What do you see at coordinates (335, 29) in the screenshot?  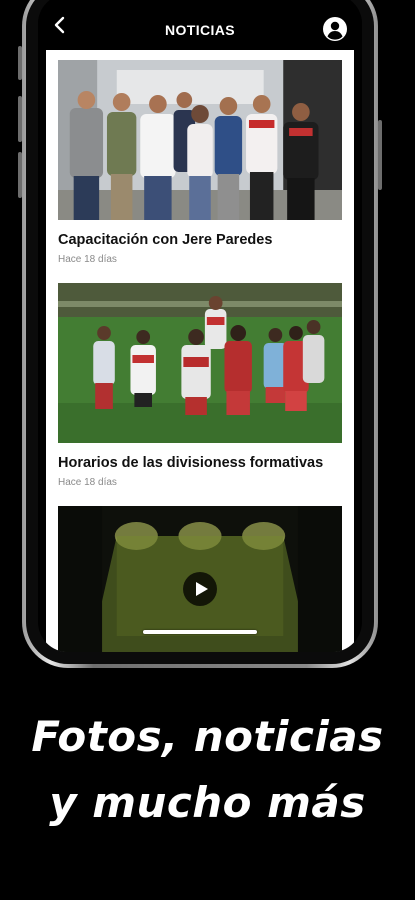 I see `user-circle-icon` at bounding box center [335, 29].